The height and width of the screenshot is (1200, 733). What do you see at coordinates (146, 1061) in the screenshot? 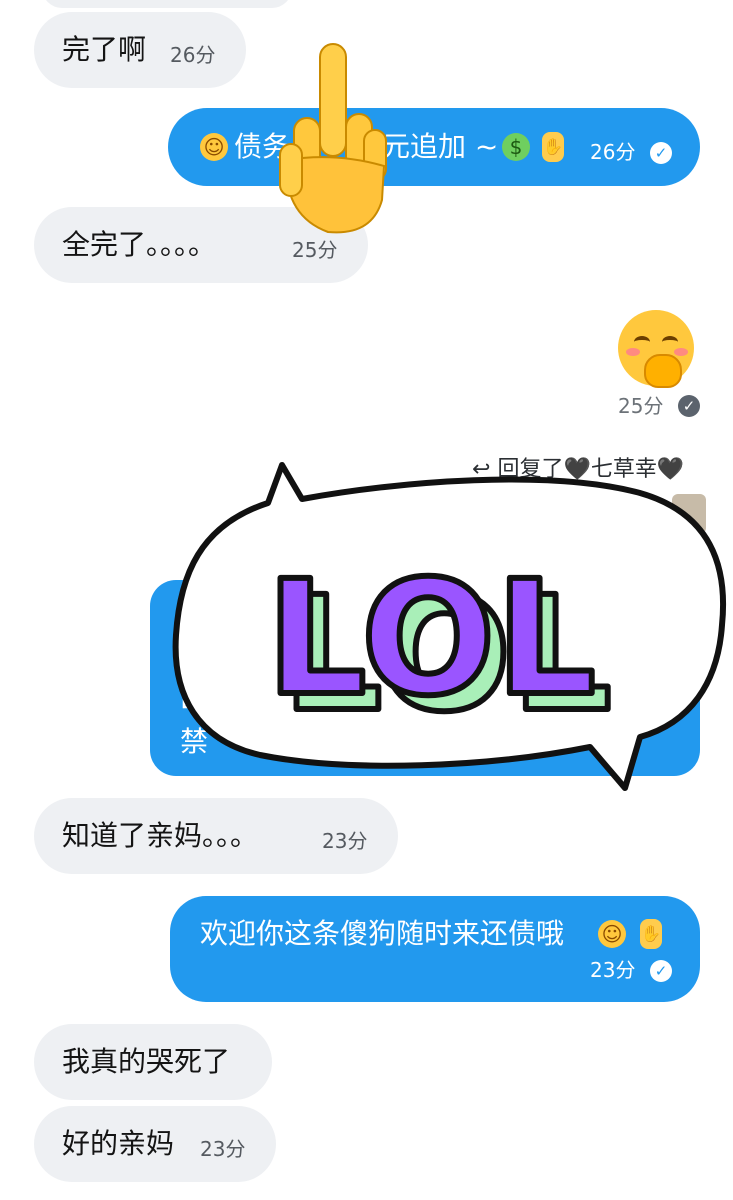
I see `message-text: 我真的哭死了` at bounding box center [146, 1061].